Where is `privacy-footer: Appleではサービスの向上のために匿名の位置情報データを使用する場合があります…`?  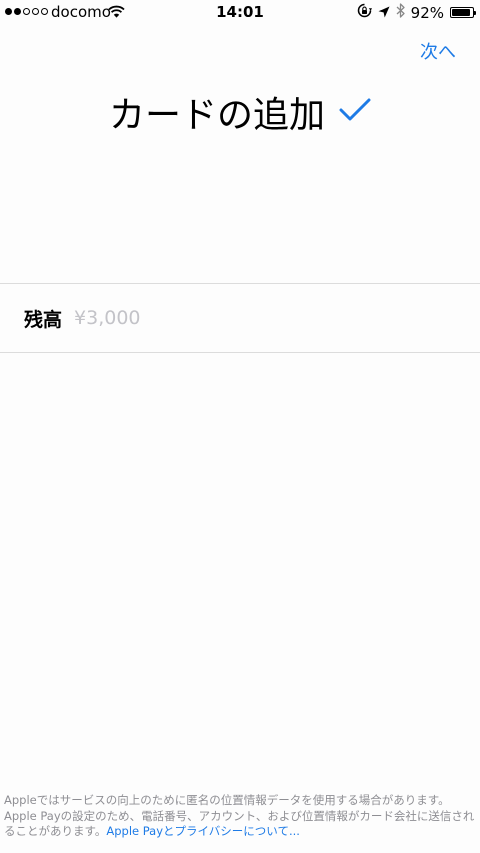
privacy-footer: Appleではサービスの向上のために匿名の位置情報データを使用する場合があります… is located at coordinates (240, 816).